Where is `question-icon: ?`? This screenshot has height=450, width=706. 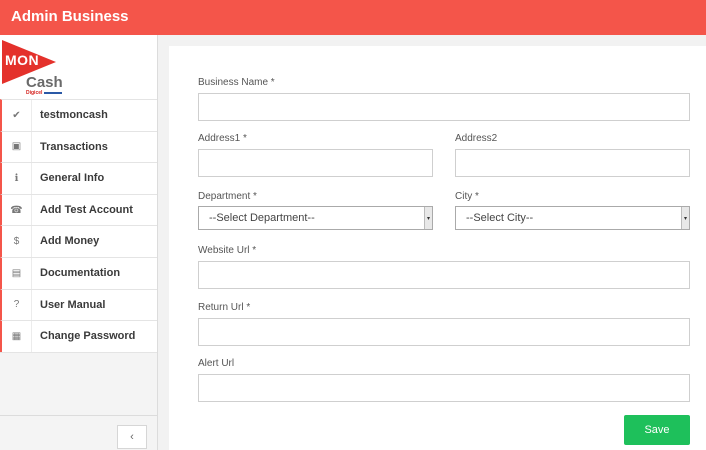 question-icon: ? is located at coordinates (17, 305).